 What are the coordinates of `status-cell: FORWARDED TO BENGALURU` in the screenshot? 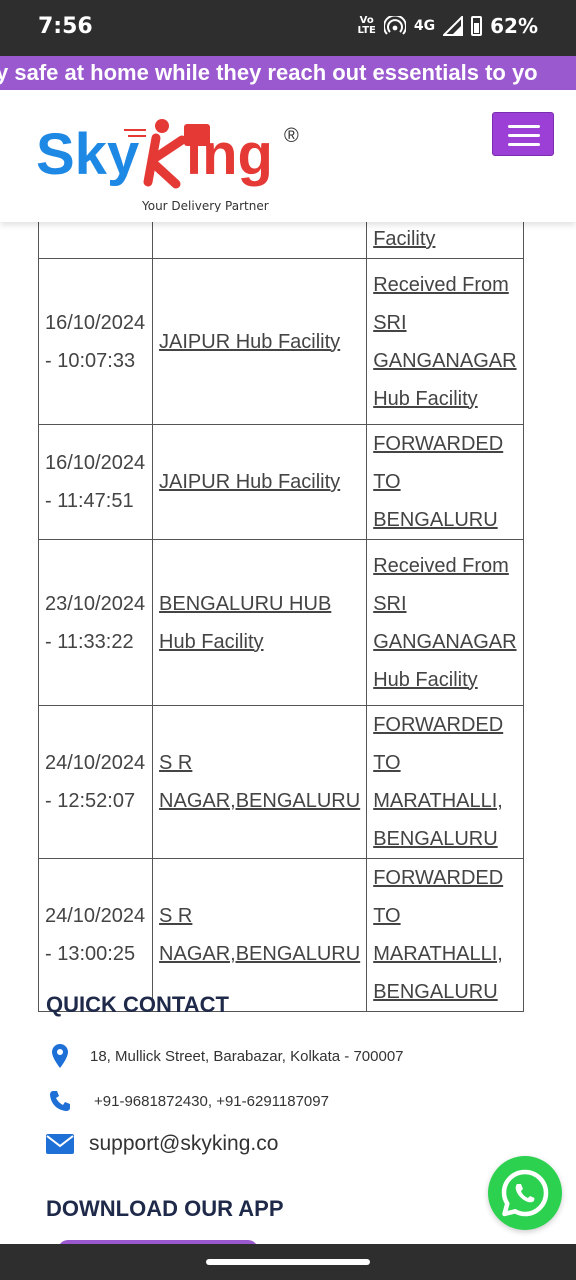 It's located at (445, 482).